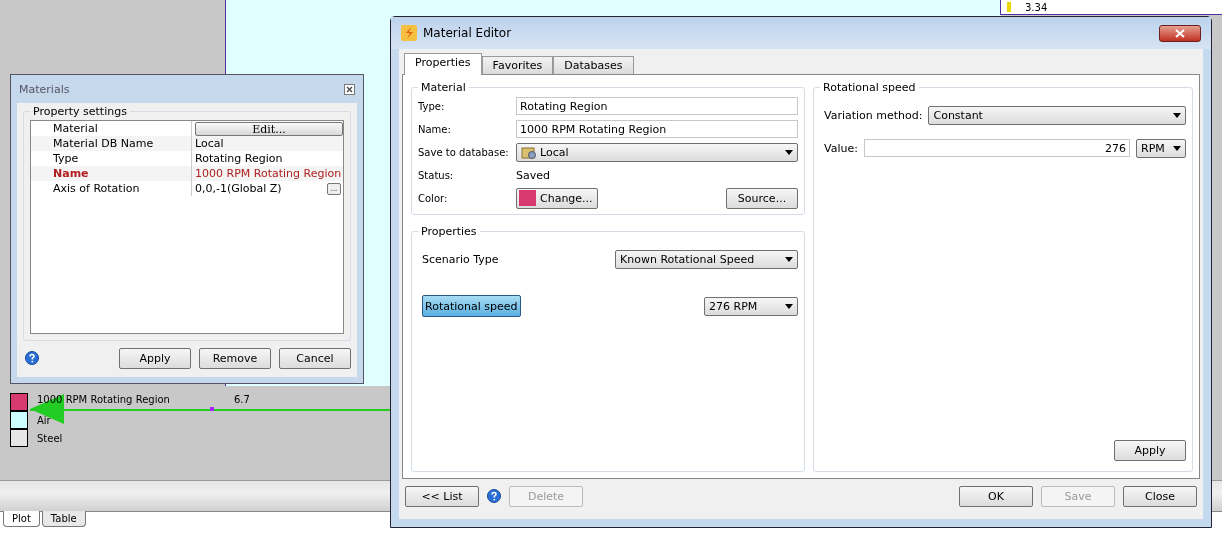  I want to click on apply-button: Apply, so click(1150, 450).